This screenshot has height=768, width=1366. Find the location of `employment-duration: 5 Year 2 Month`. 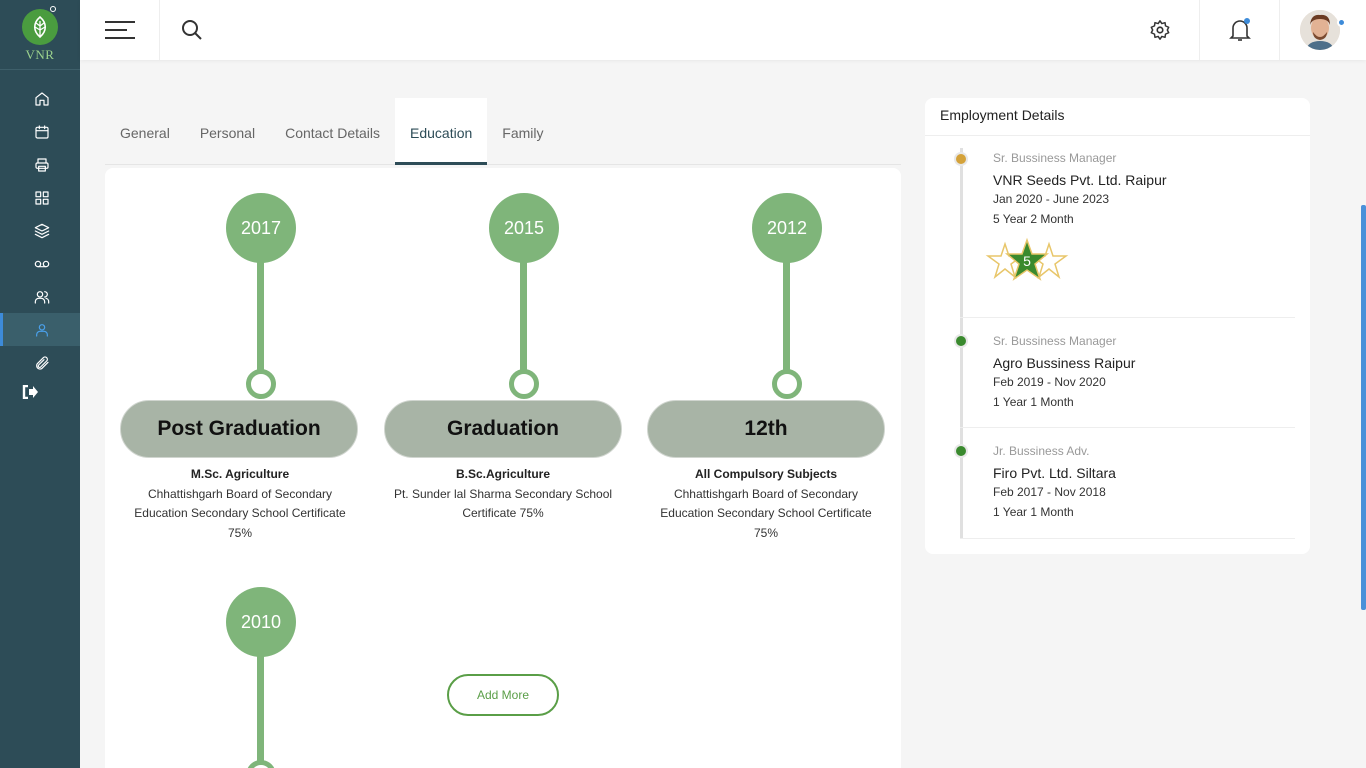

employment-duration: 5 Year 2 Month is located at coordinates (1033, 219).